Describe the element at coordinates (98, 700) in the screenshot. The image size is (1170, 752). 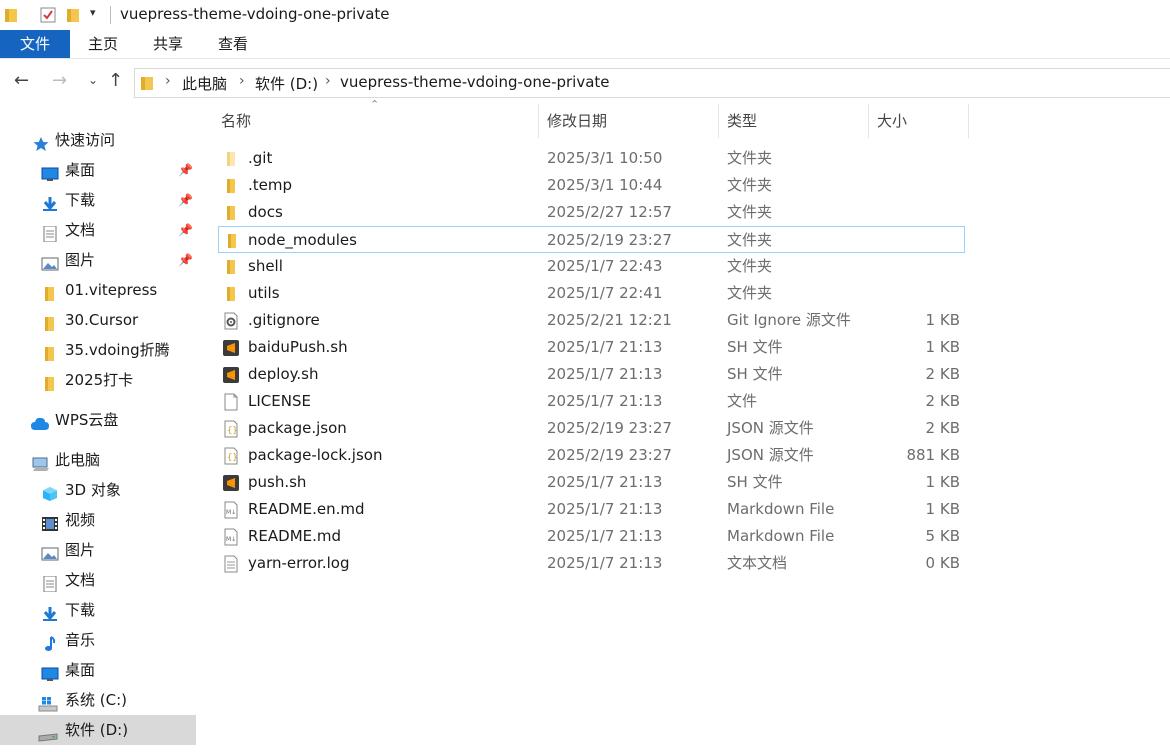
I see `sidebar-item-drive-c: 系统 (C:)` at that location.